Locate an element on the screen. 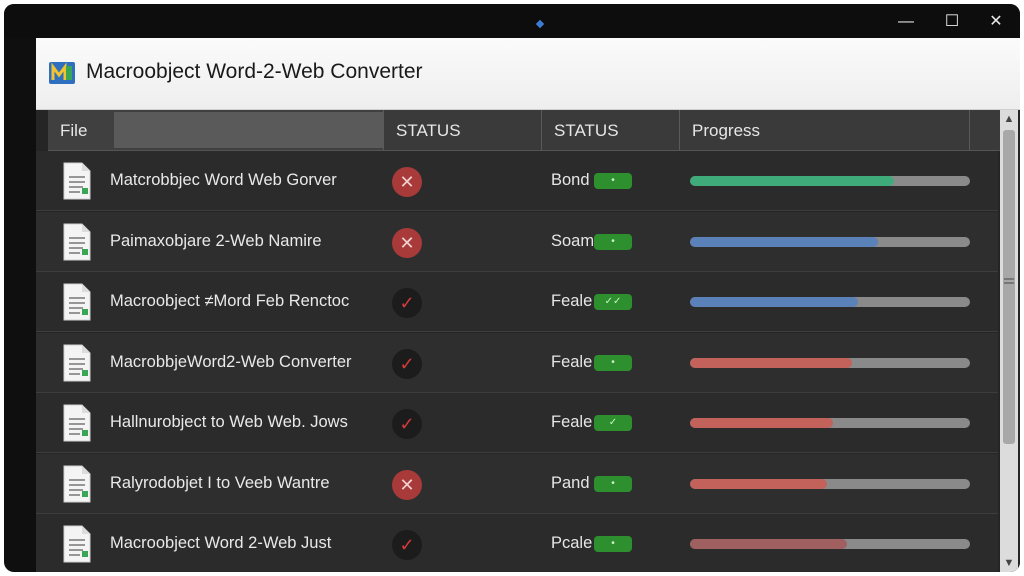 This screenshot has height=576, width=1024. scroll-down-icon: ▼ is located at coordinates (1009, 563).